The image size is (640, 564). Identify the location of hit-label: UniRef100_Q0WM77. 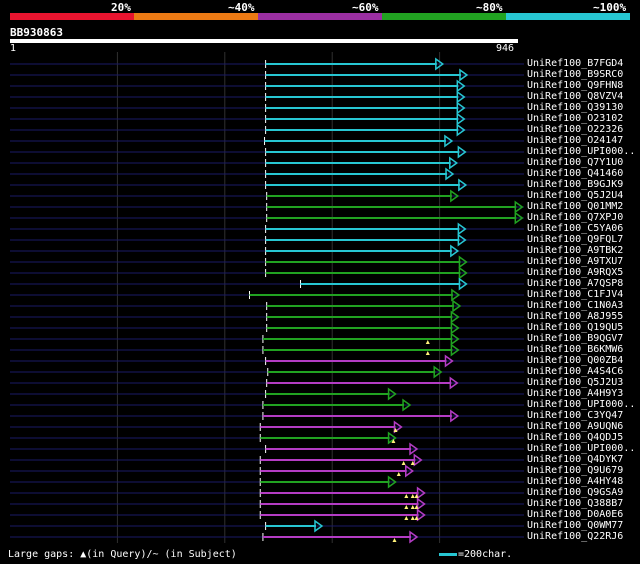
(575, 525).